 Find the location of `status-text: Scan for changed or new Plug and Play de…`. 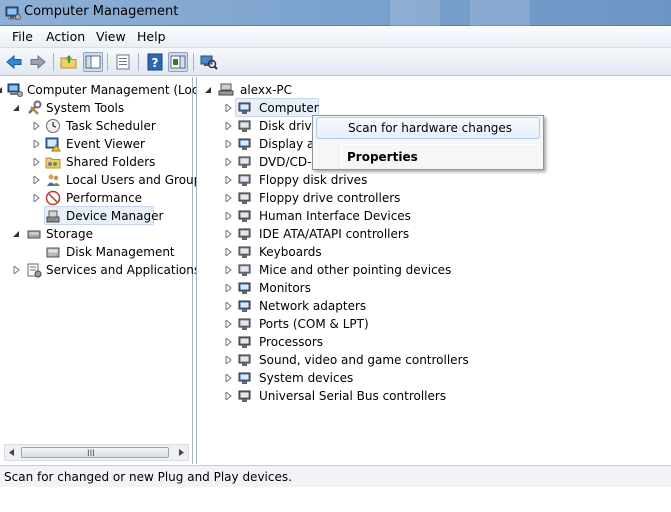

status-text: Scan for changed or new Plug and Play de… is located at coordinates (148, 477).